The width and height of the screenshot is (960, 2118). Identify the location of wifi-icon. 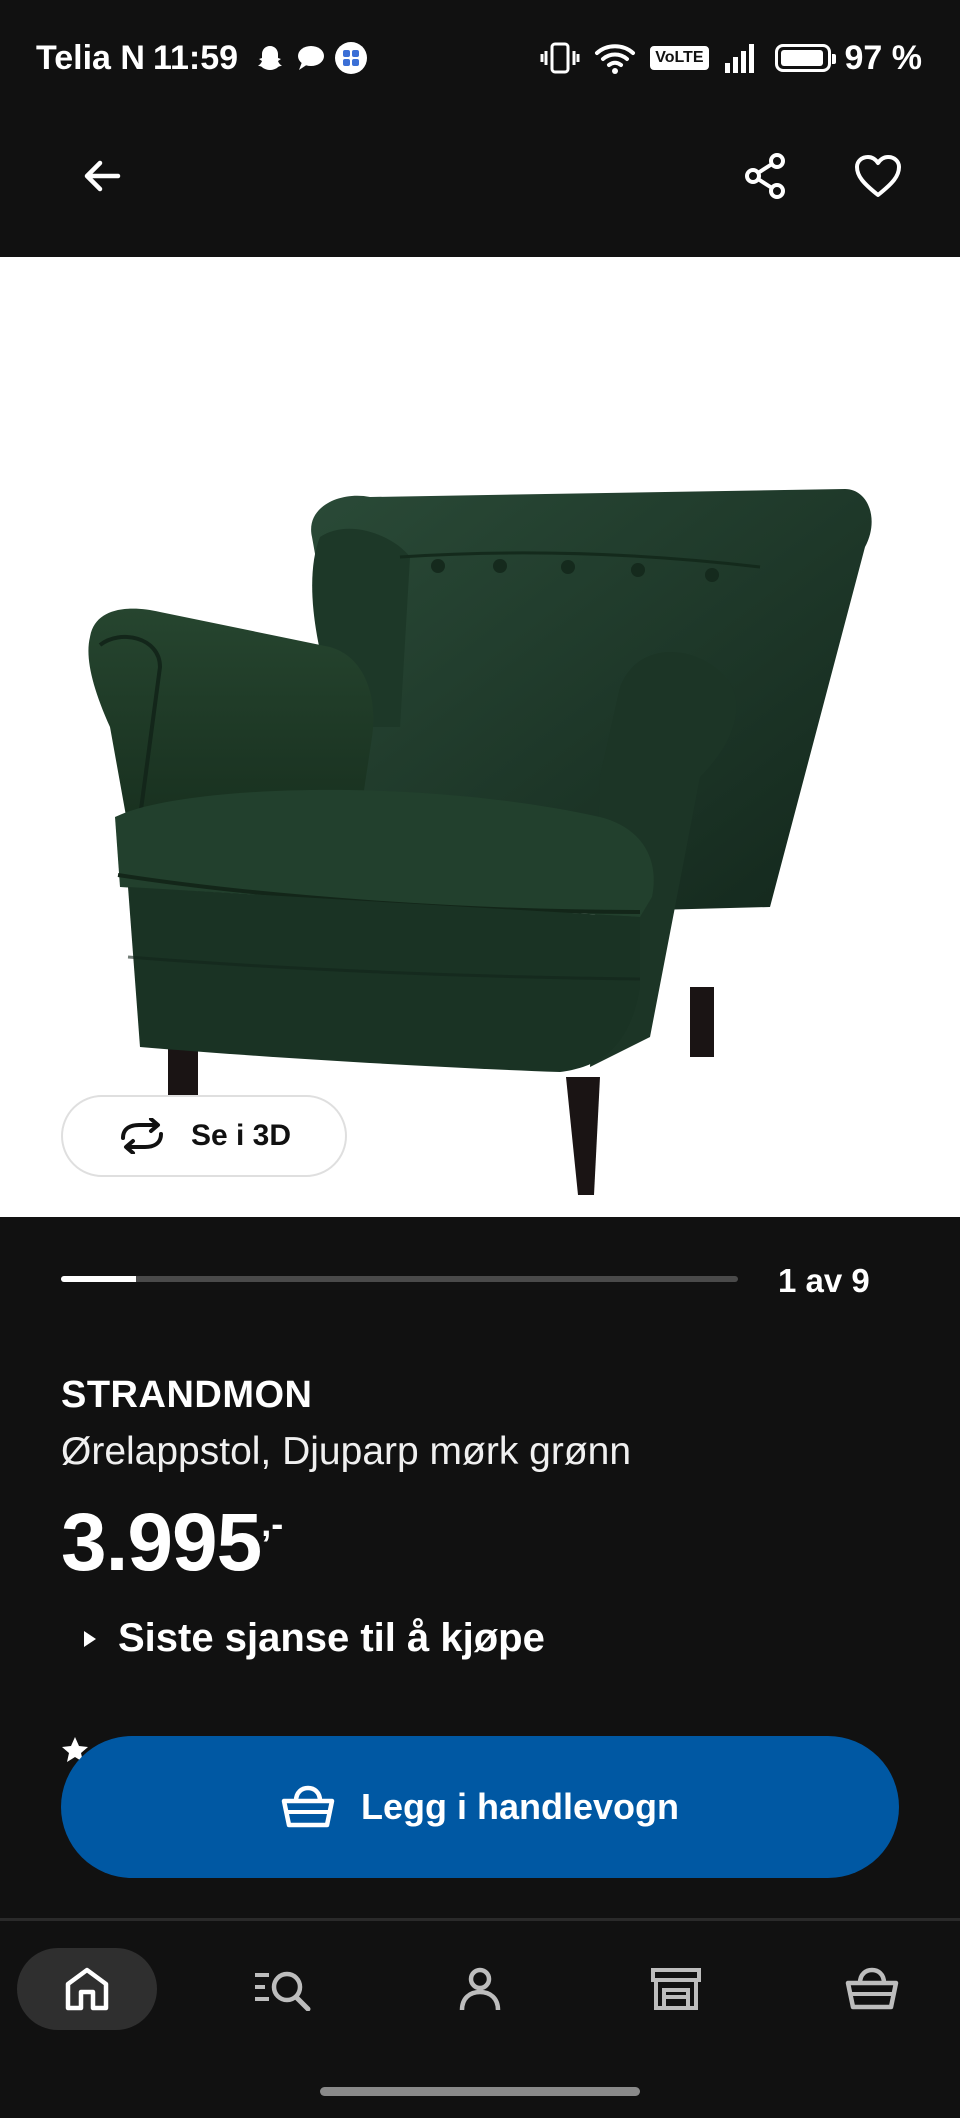
(615, 59).